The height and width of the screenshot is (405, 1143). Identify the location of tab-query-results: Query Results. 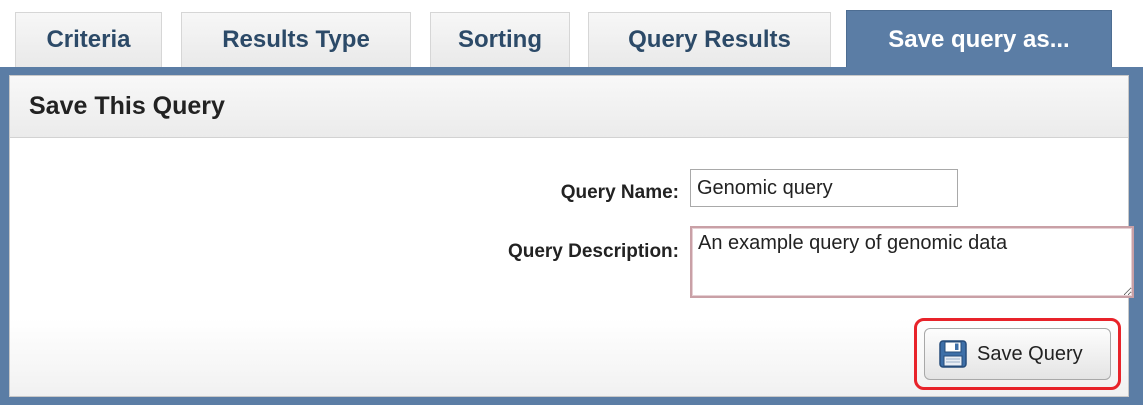
(709, 39).